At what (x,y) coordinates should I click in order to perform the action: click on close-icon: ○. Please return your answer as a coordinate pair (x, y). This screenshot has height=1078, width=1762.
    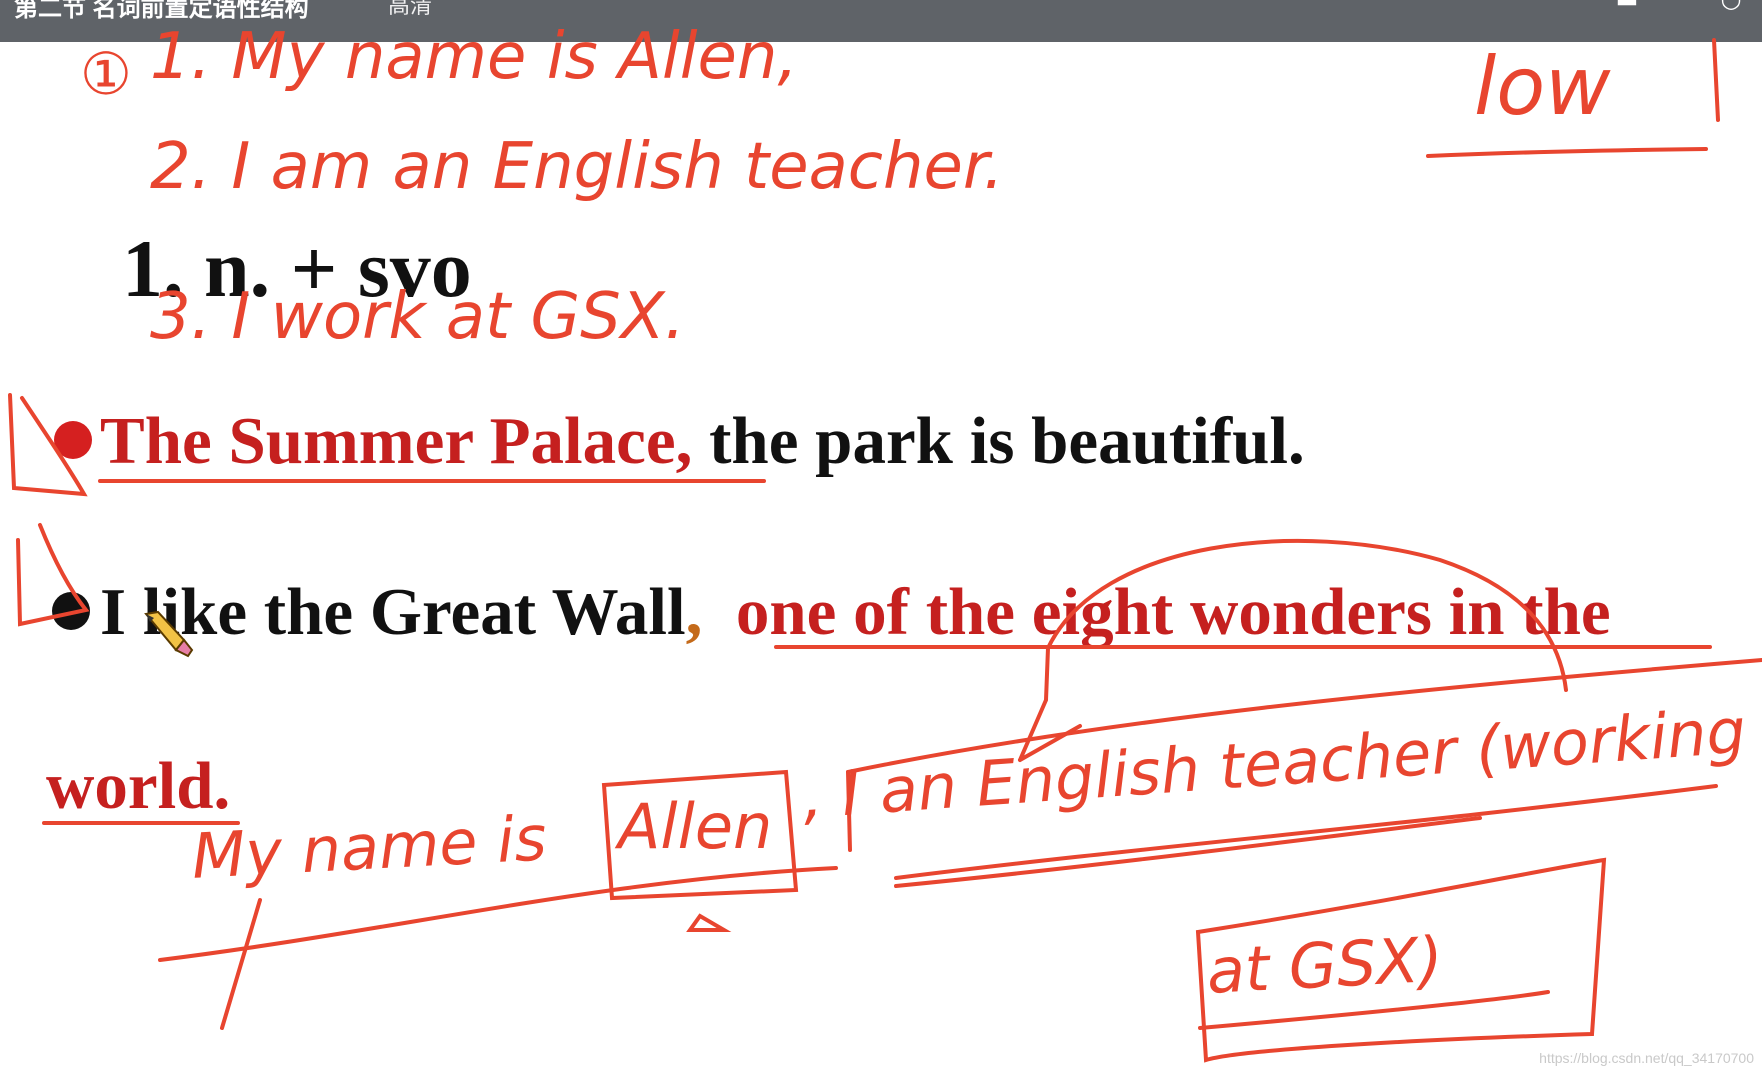
    Looking at the image, I should click on (1731, 6).